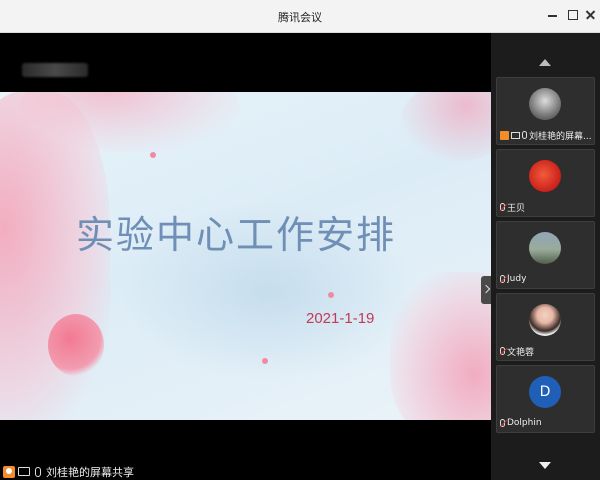  What do you see at coordinates (504, 135) in the screenshot?
I see `user-icon` at bounding box center [504, 135].